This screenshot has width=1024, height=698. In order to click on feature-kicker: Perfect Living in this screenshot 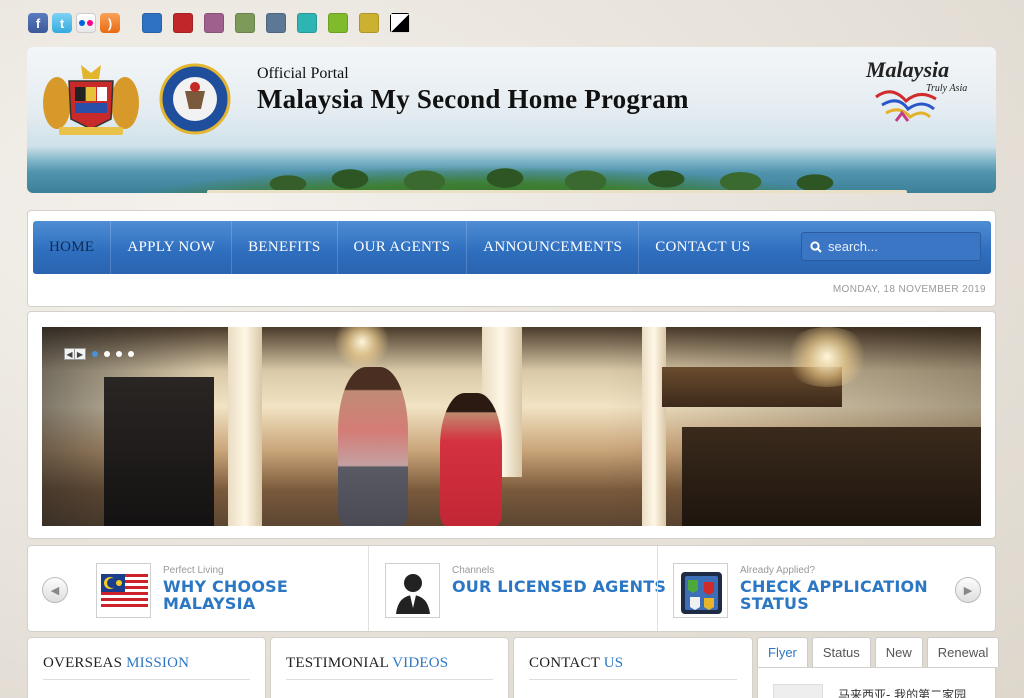, I will do `click(193, 570)`.